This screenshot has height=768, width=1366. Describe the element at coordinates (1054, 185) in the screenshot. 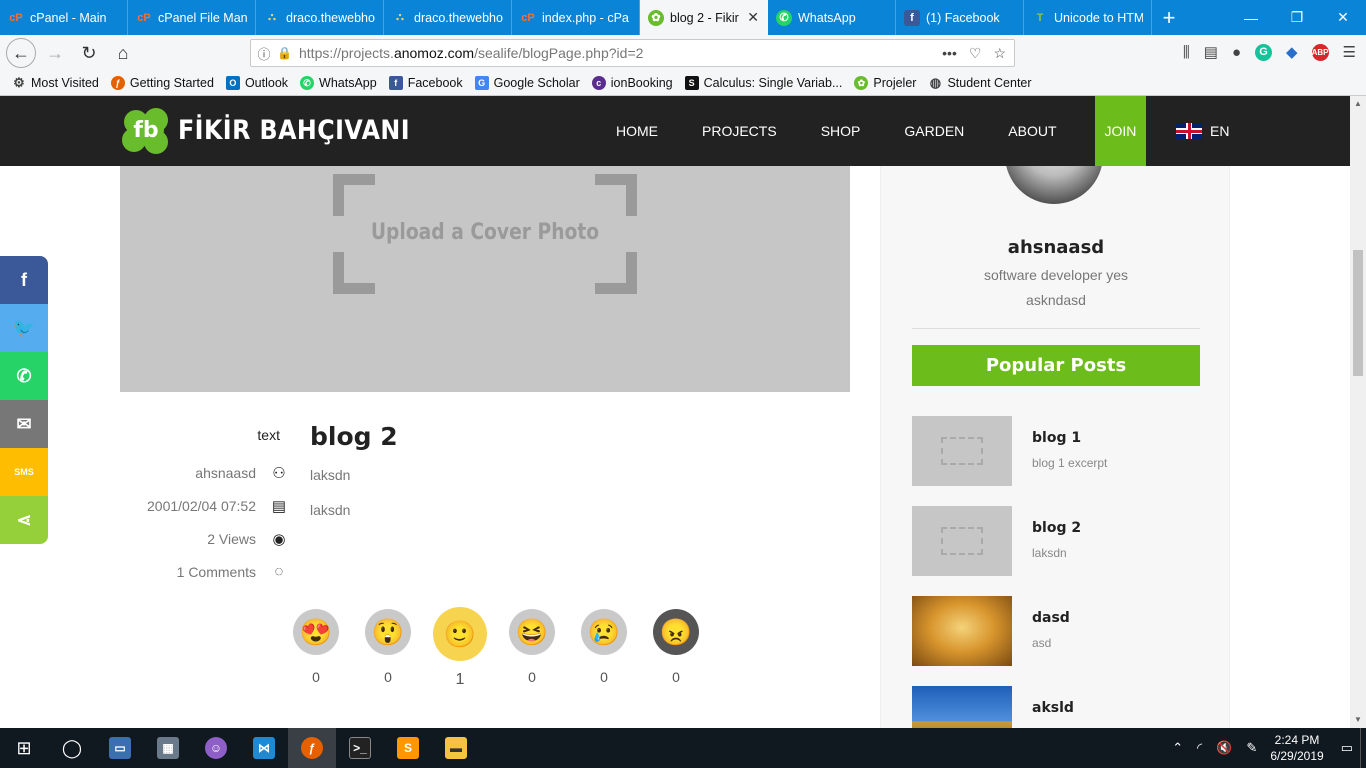

I see `avatar` at that location.